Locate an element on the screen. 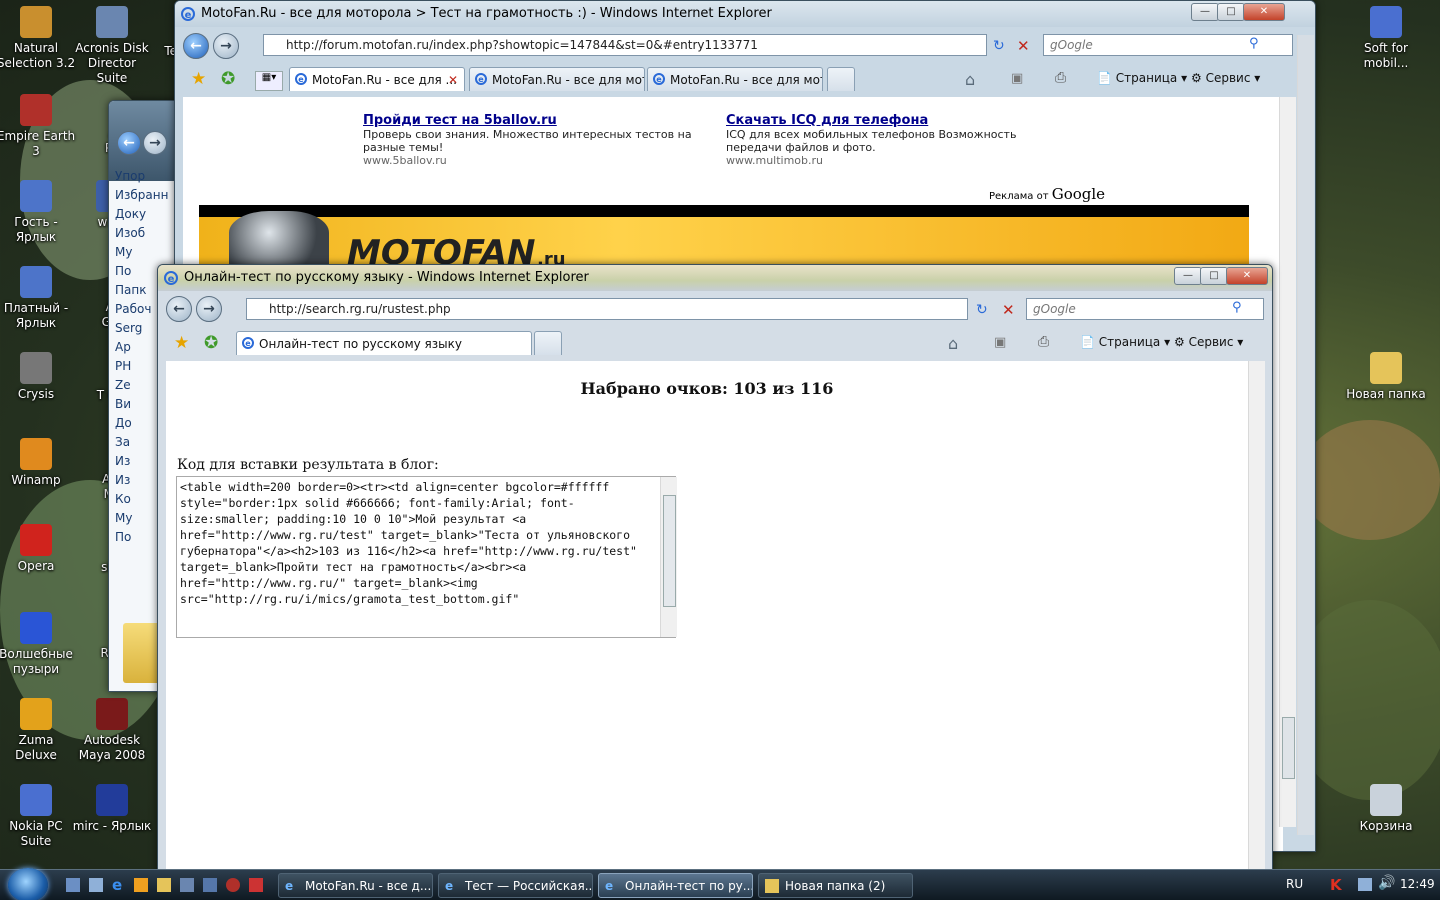 The height and width of the screenshot is (900, 1440). address-bar: http://search.rg.ru/rustest.php is located at coordinates (607, 309).